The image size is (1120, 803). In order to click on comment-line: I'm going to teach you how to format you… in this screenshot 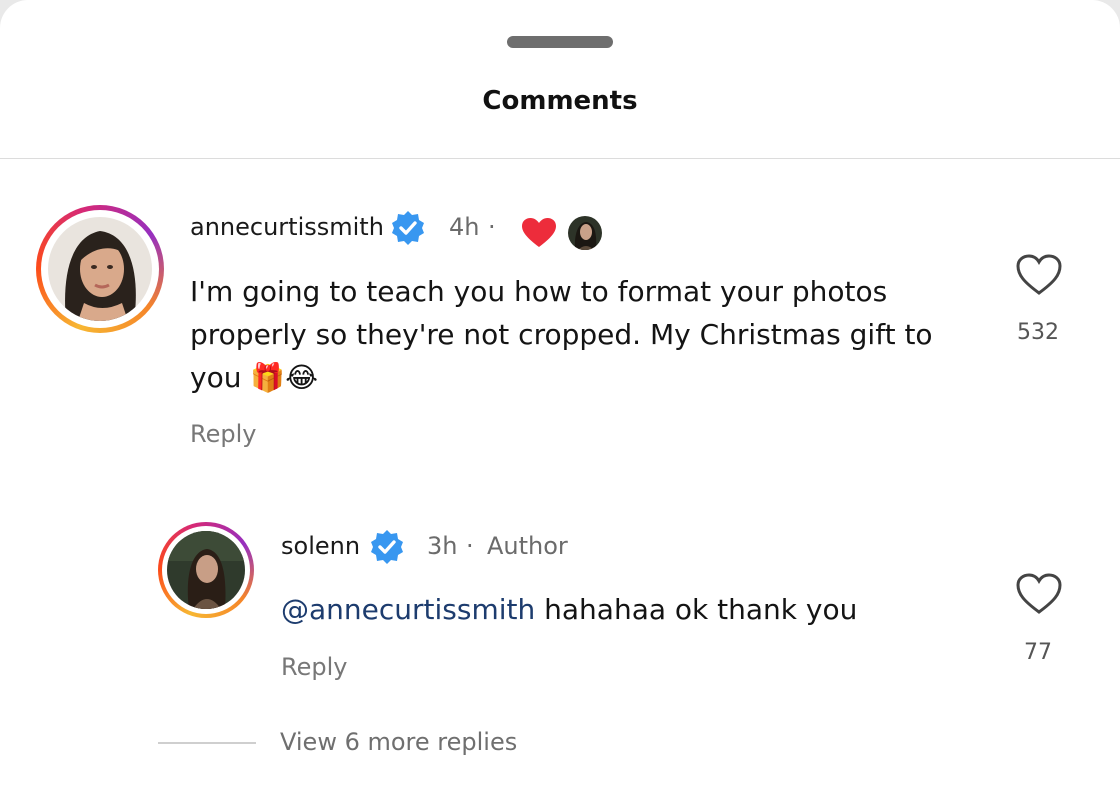, I will do `click(539, 291)`.